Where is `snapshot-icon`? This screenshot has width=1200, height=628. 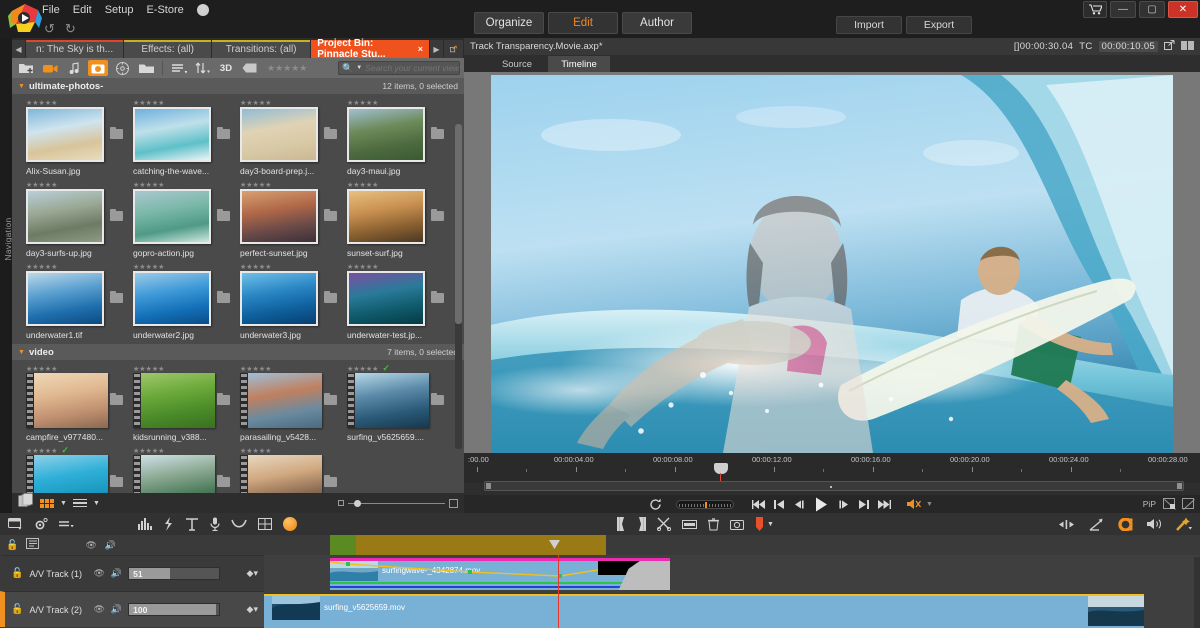
snapshot-icon is located at coordinates (737, 524).